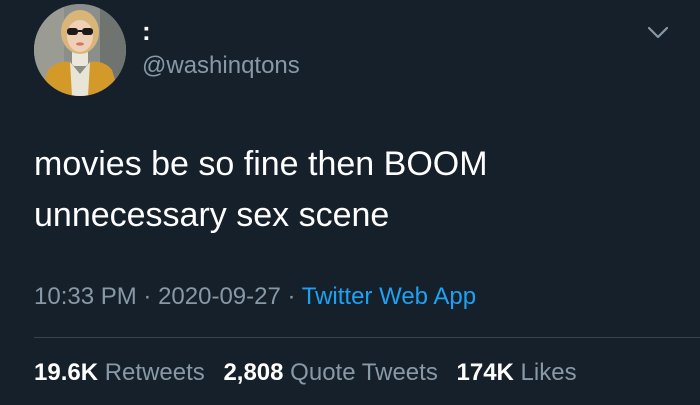 The height and width of the screenshot is (405, 700). I want to click on likes-stat: 174K Likes, so click(517, 373).